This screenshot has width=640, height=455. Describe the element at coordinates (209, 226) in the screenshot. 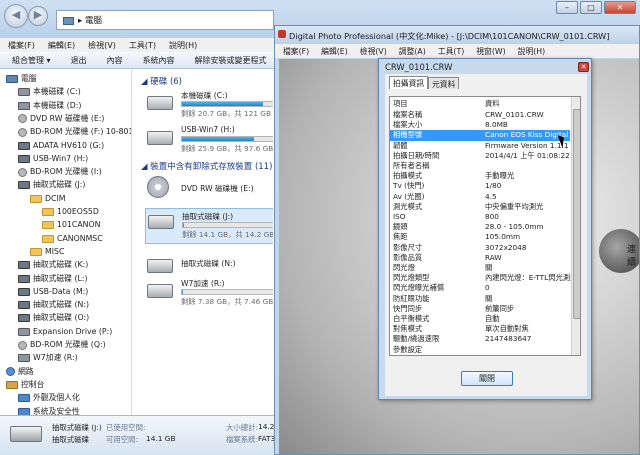

I see `drive-tile-j: 抽取式磁碟 (J:) 剩餘 14.1 GB，共 14.2 GB` at that location.